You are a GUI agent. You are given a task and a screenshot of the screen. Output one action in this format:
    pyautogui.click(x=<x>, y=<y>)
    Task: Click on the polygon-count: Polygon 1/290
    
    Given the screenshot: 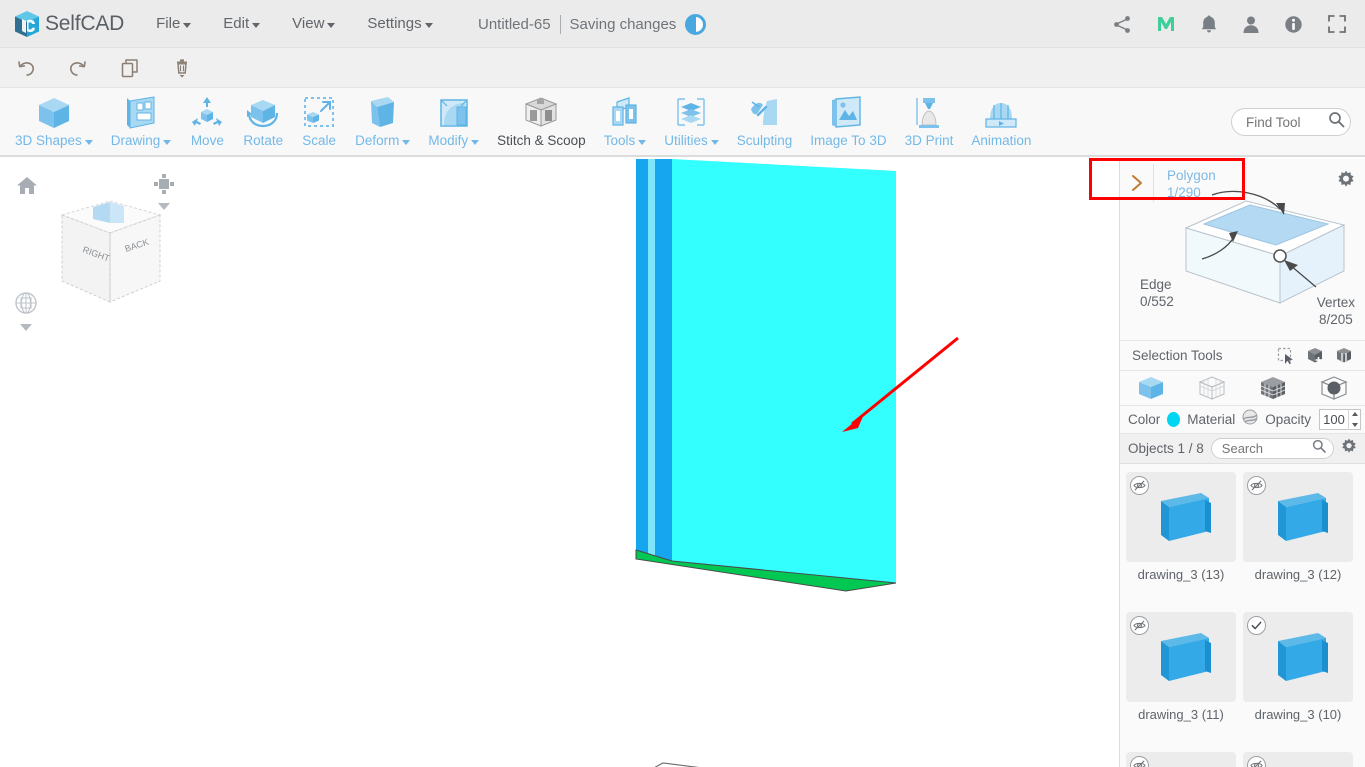 What is the action you would take?
    pyautogui.click(x=1191, y=184)
    